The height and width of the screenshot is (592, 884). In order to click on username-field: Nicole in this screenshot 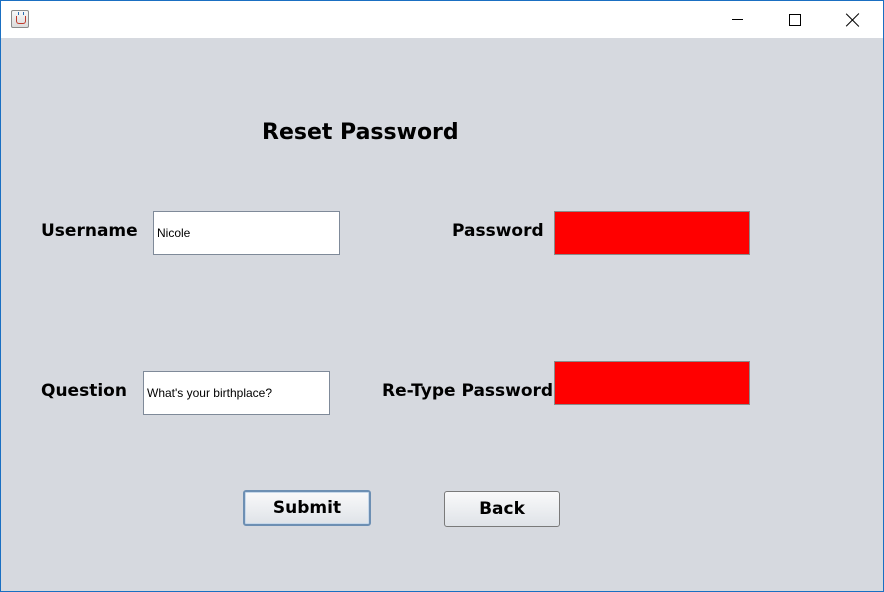, I will do `click(246, 233)`.